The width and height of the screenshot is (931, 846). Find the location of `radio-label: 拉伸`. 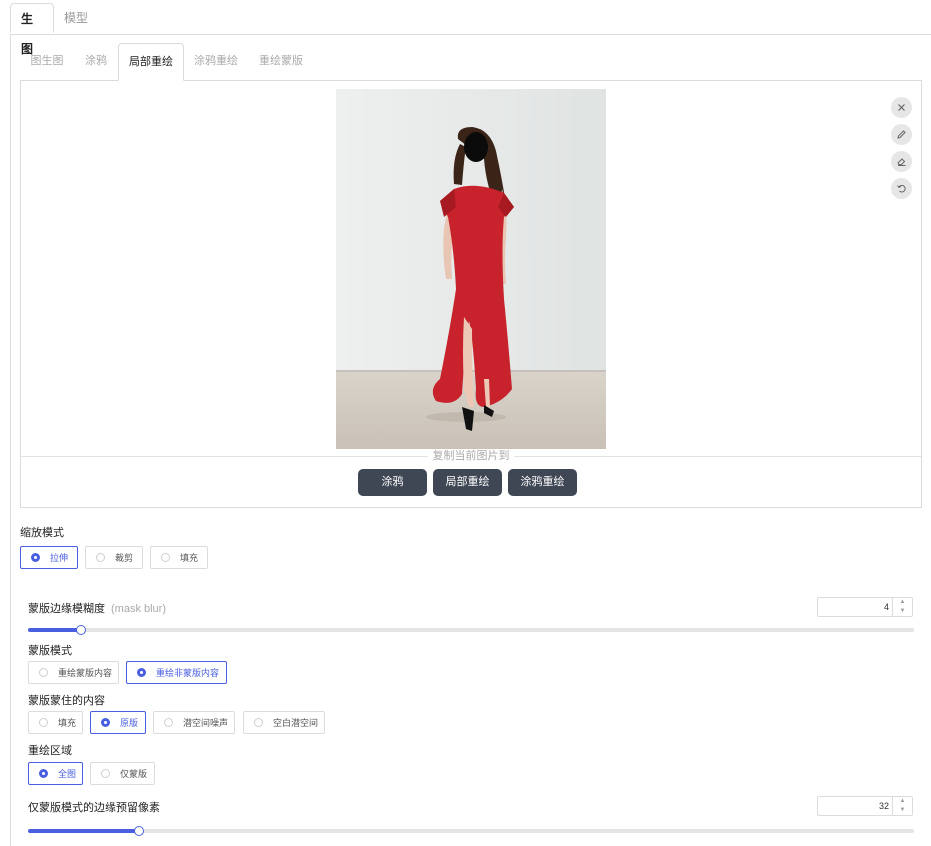

radio-label: 拉伸 is located at coordinates (59, 558).